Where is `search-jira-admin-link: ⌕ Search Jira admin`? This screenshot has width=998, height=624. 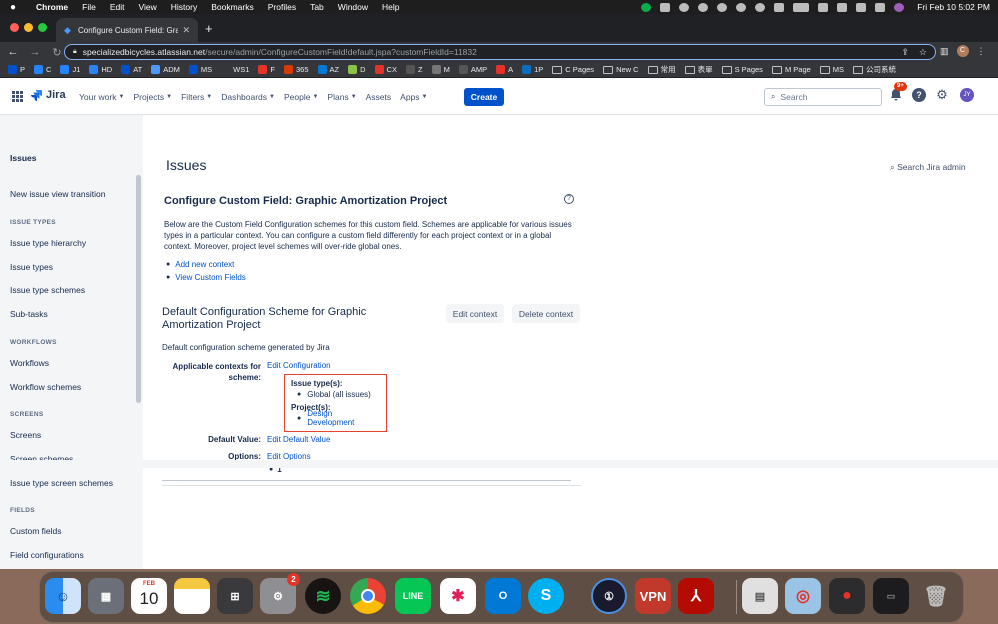 search-jira-admin-link: ⌕ Search Jira admin is located at coordinates (928, 167).